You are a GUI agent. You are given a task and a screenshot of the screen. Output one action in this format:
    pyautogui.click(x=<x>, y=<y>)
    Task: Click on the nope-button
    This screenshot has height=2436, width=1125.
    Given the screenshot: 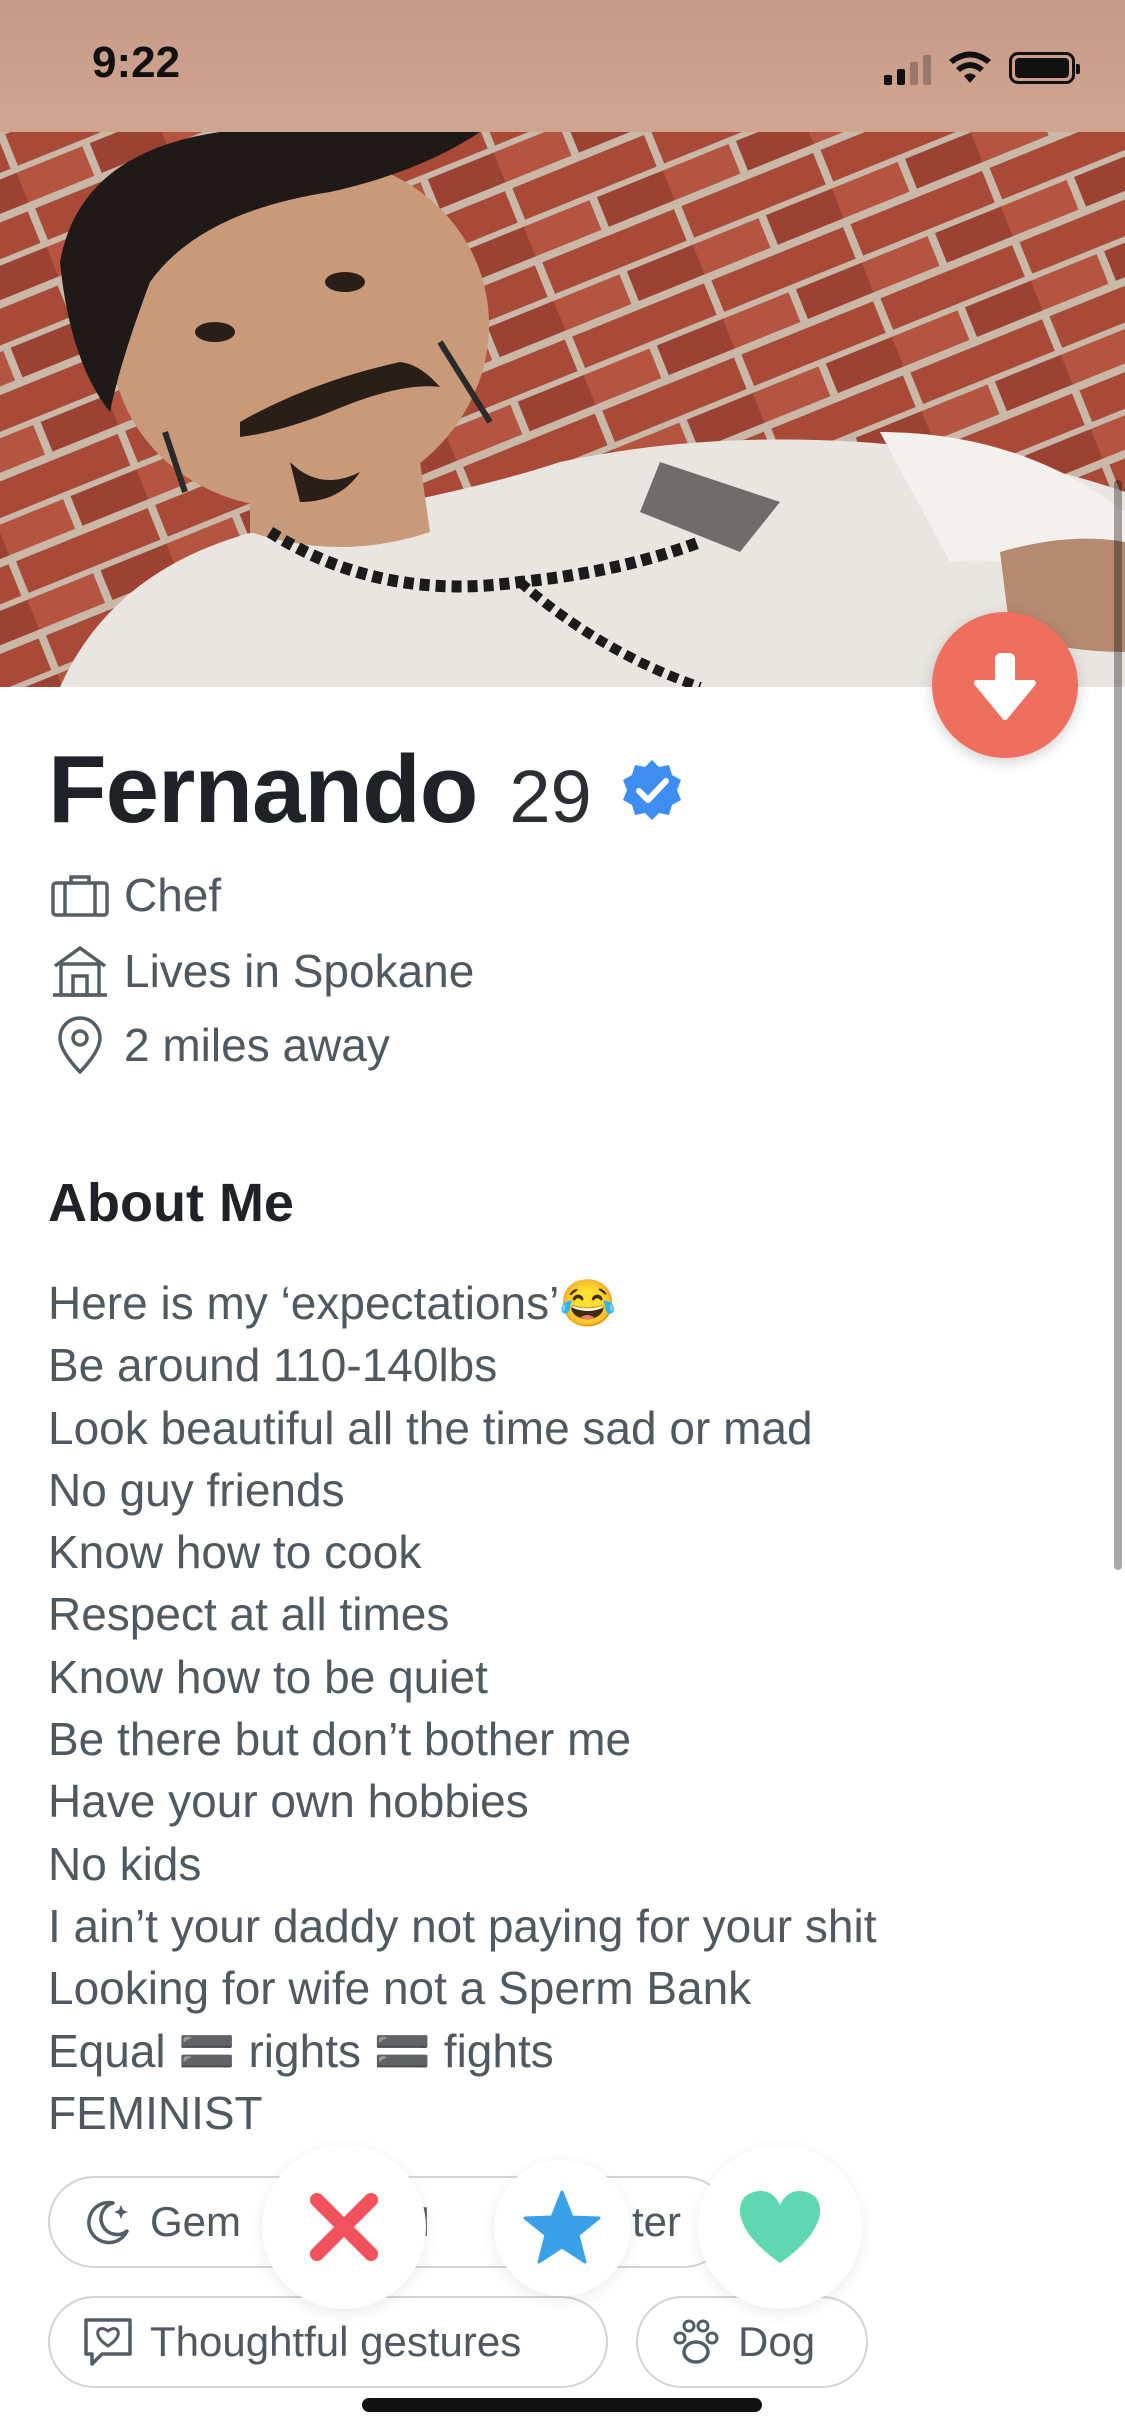 What is the action you would take?
    pyautogui.click(x=344, y=2227)
    